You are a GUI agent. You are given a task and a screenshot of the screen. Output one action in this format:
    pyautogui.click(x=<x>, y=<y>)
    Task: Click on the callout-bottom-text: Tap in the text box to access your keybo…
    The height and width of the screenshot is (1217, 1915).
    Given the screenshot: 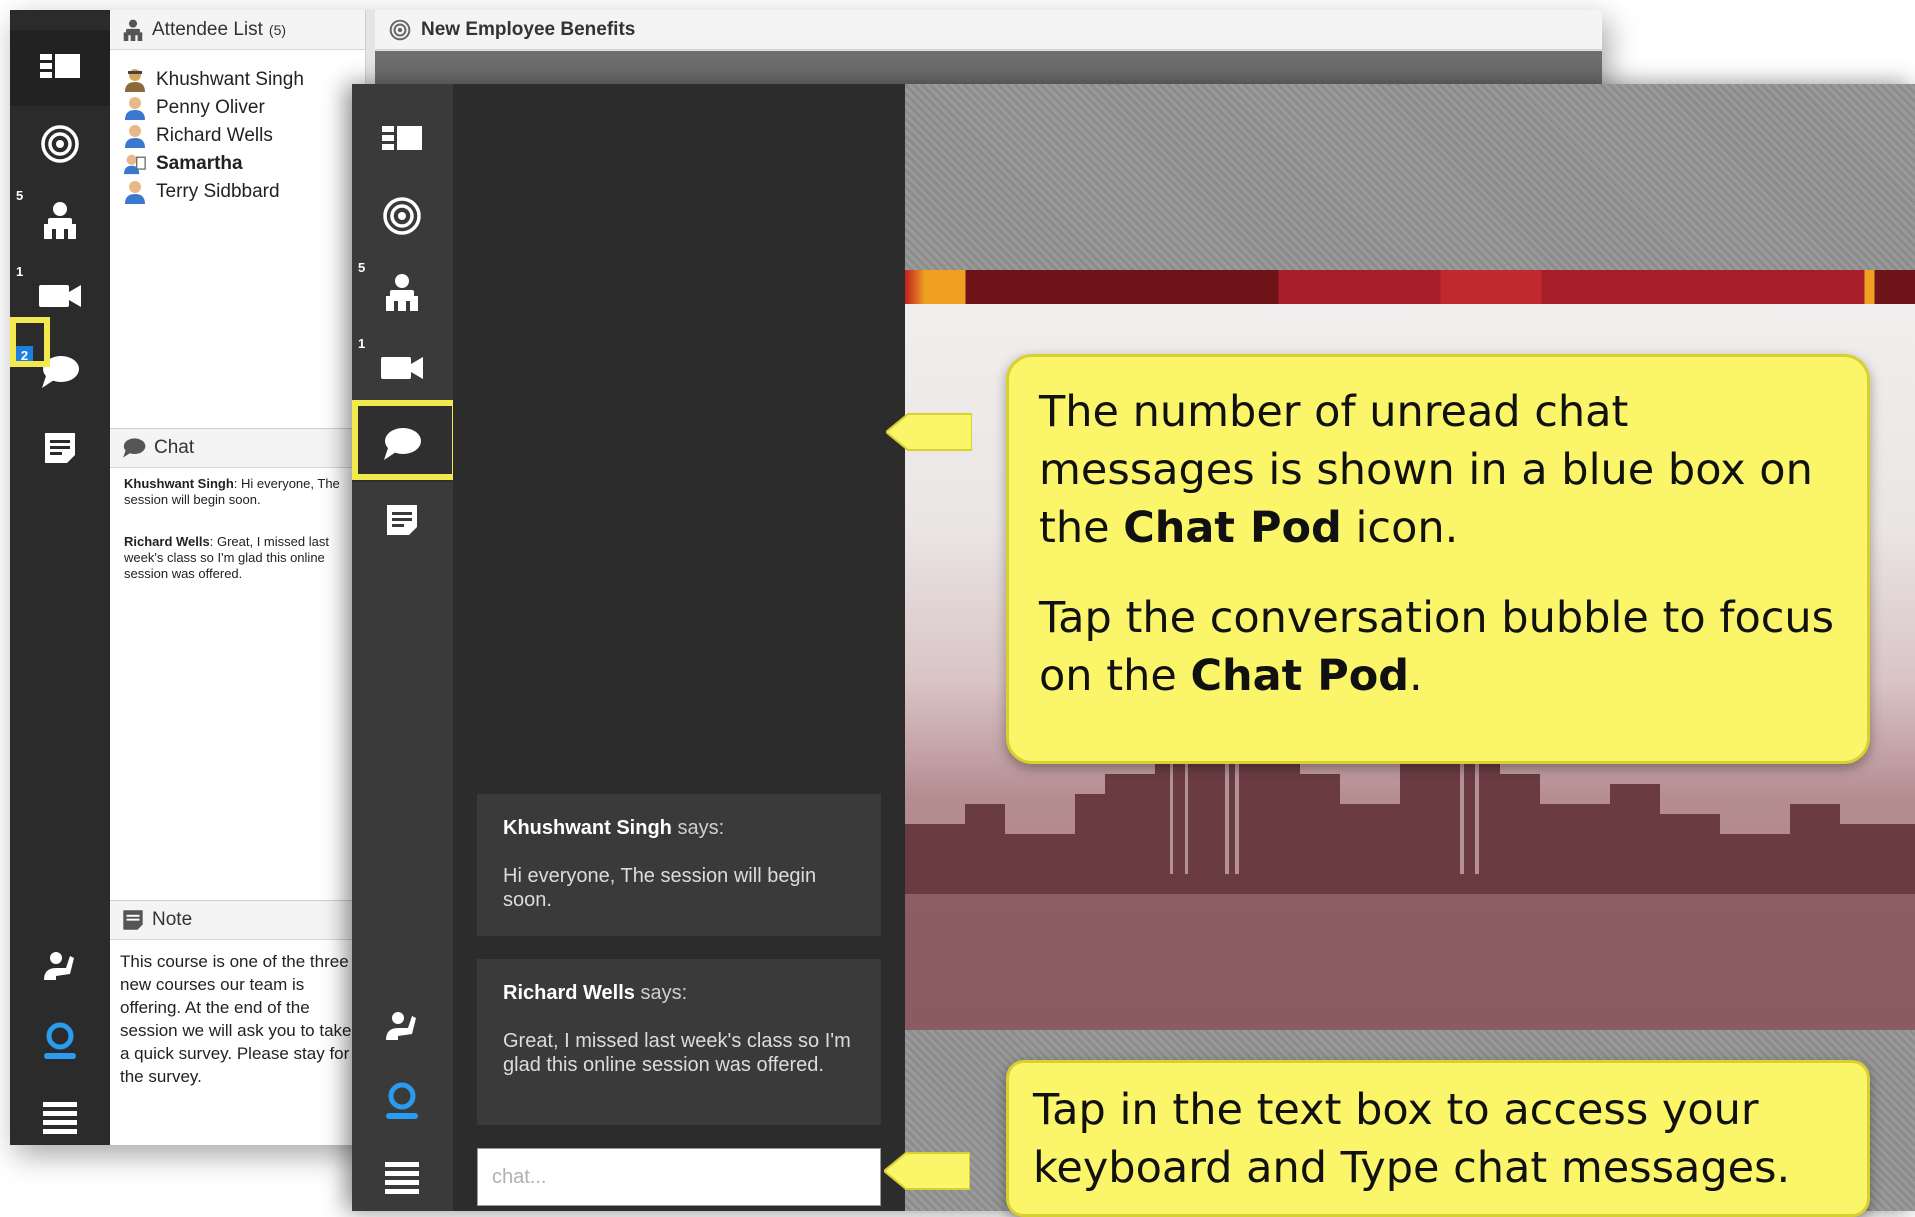 What is the action you would take?
    pyautogui.click(x=1412, y=1139)
    